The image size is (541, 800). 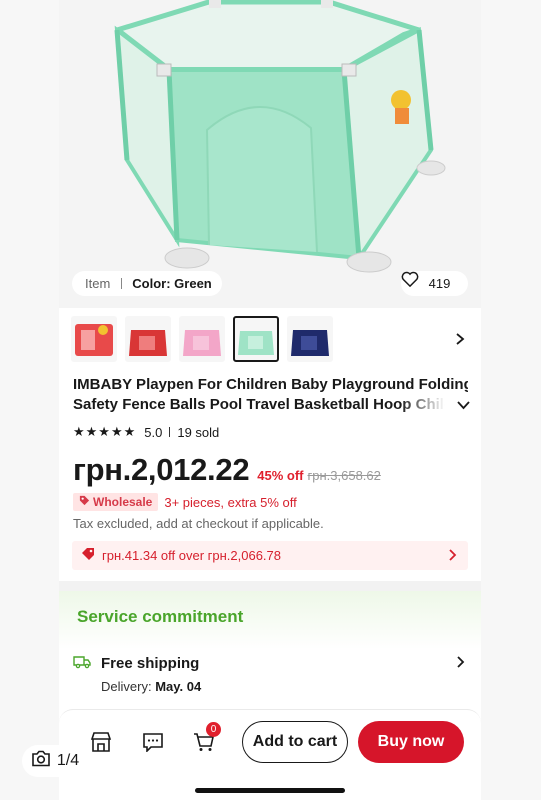 What do you see at coordinates (84, 502) in the screenshot?
I see `tag-icon` at bounding box center [84, 502].